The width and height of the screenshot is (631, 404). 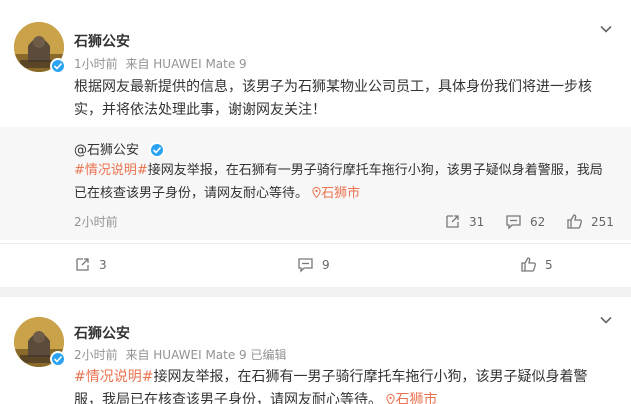 What do you see at coordinates (326, 264) in the screenshot?
I see `comment-count: 9` at bounding box center [326, 264].